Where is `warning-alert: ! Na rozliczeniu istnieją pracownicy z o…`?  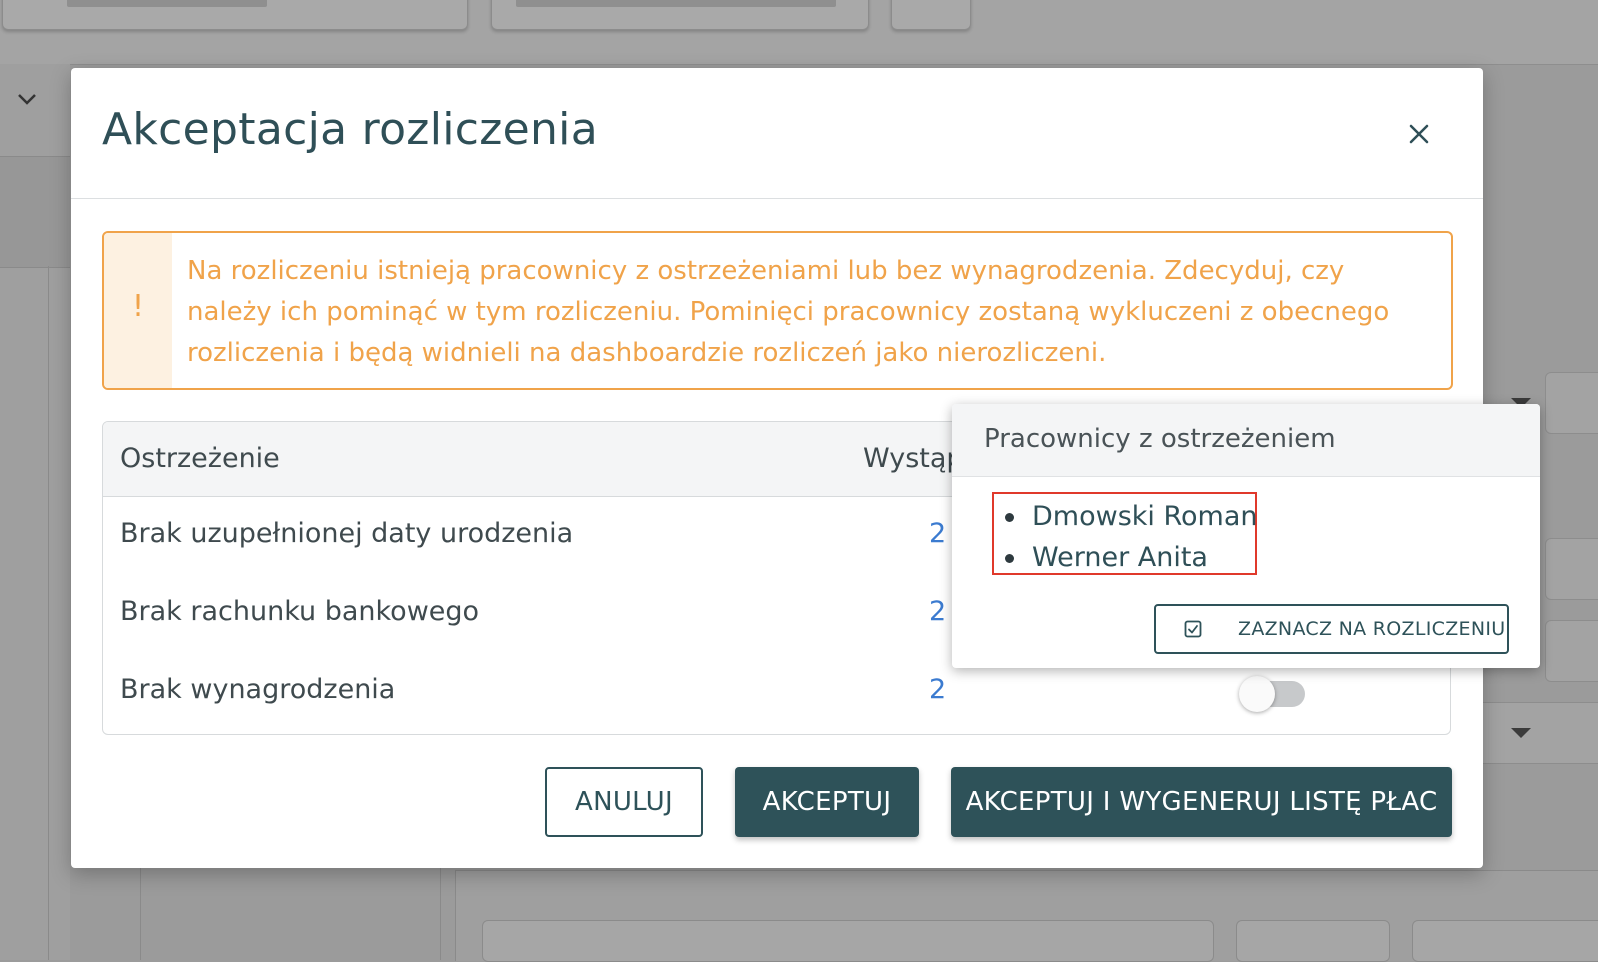 warning-alert: ! Na rozliczeniu istnieją pracownicy z o… is located at coordinates (777, 310).